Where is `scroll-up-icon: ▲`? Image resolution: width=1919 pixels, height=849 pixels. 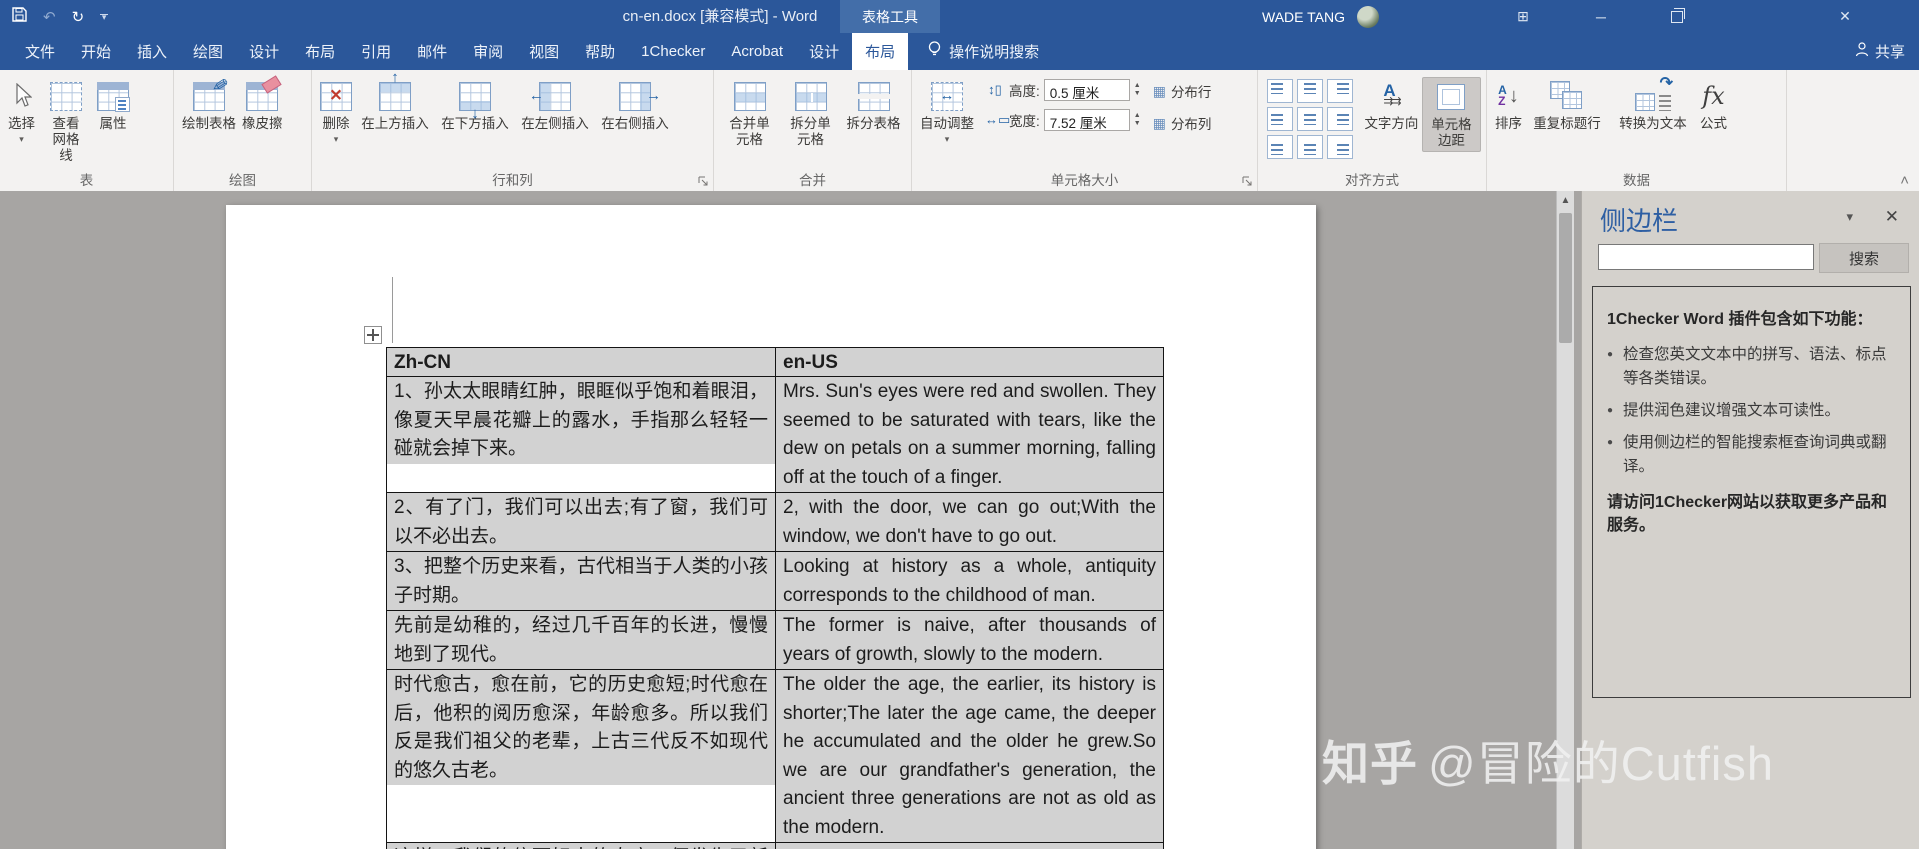 scroll-up-icon: ▲ is located at coordinates (1565, 198).